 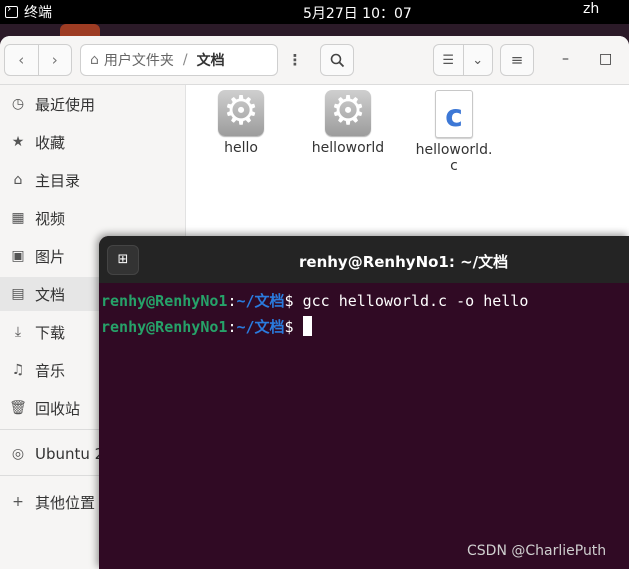 I want to click on trash-icon: 🗑, so click(x=18, y=408).